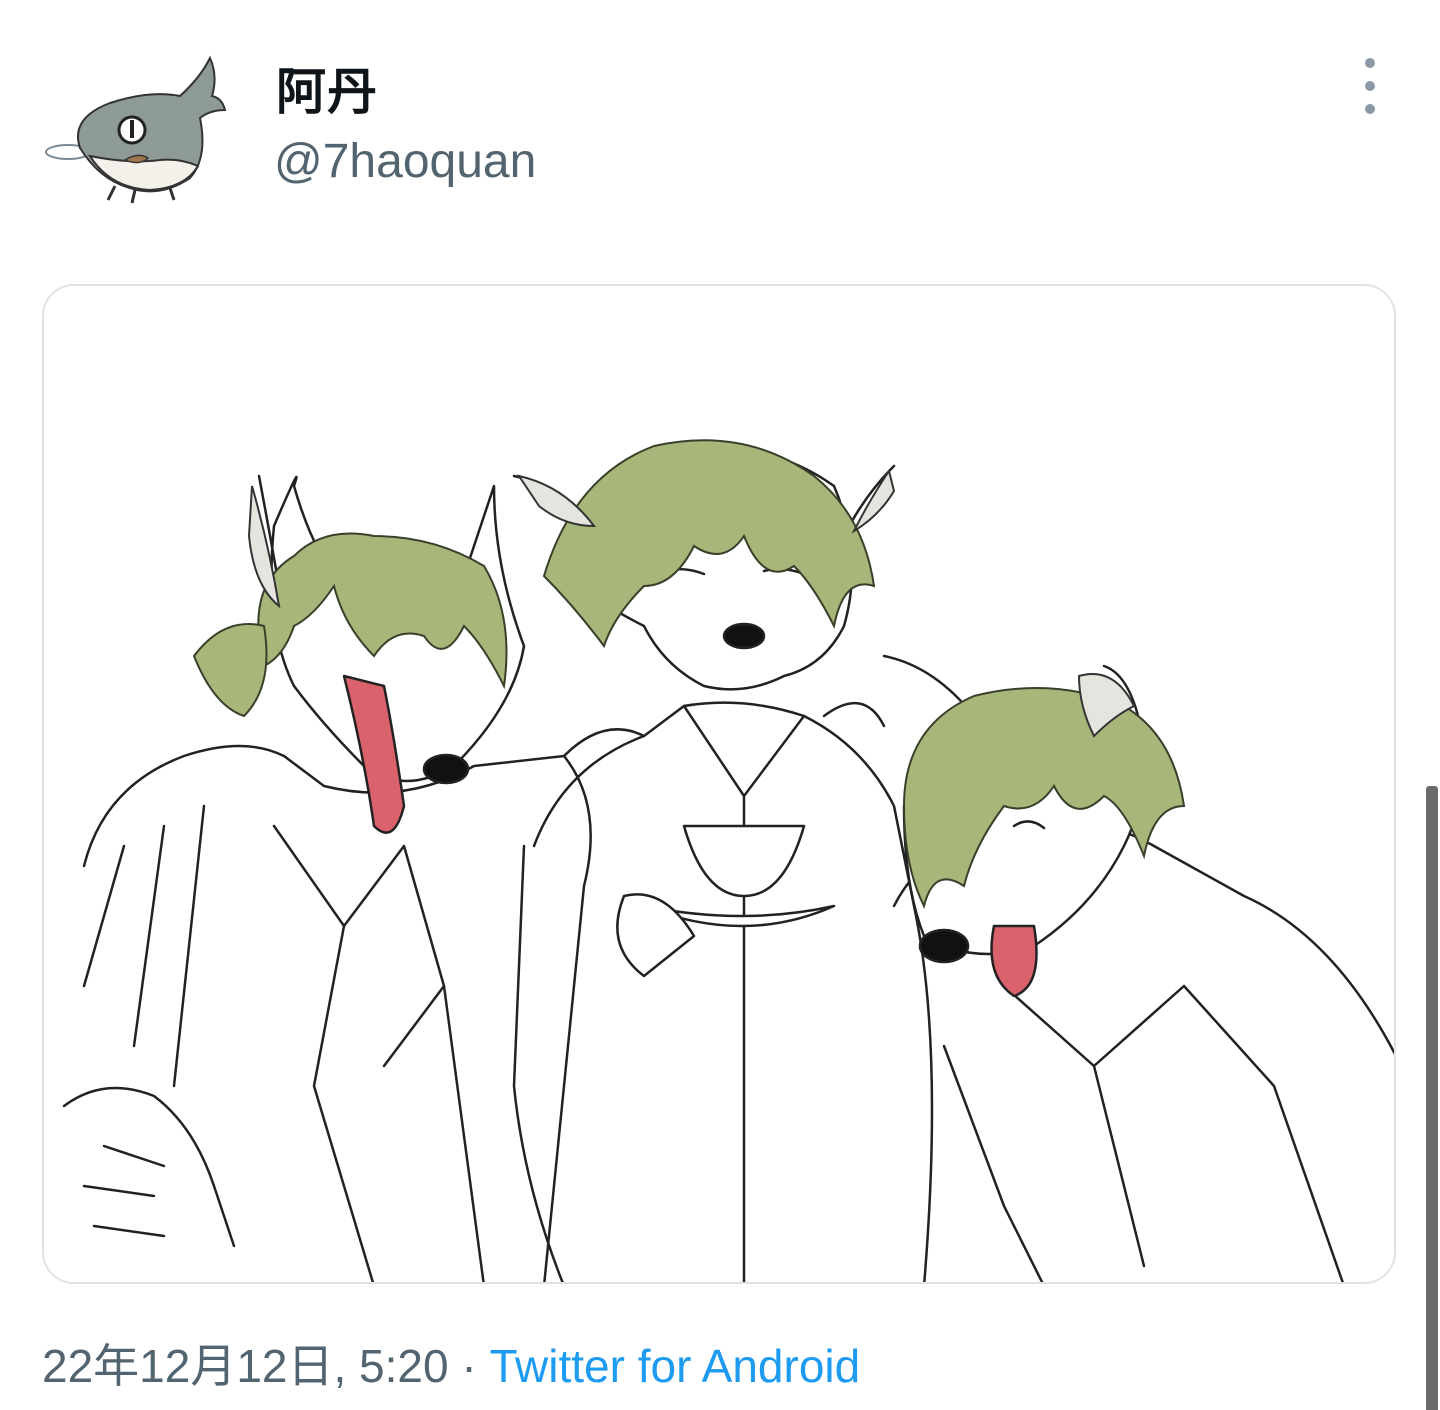 Image resolution: width=1440 pixels, height=1410 pixels. I want to click on tweet-source-link: Twitter for Android, so click(674, 1366).